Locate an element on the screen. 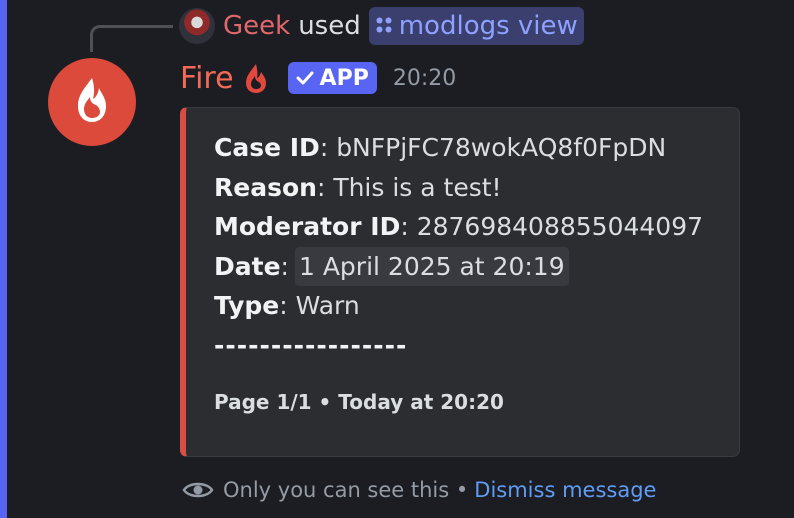 The height and width of the screenshot is (518, 794). field-type: Type: Warn is located at coordinates (458, 306).